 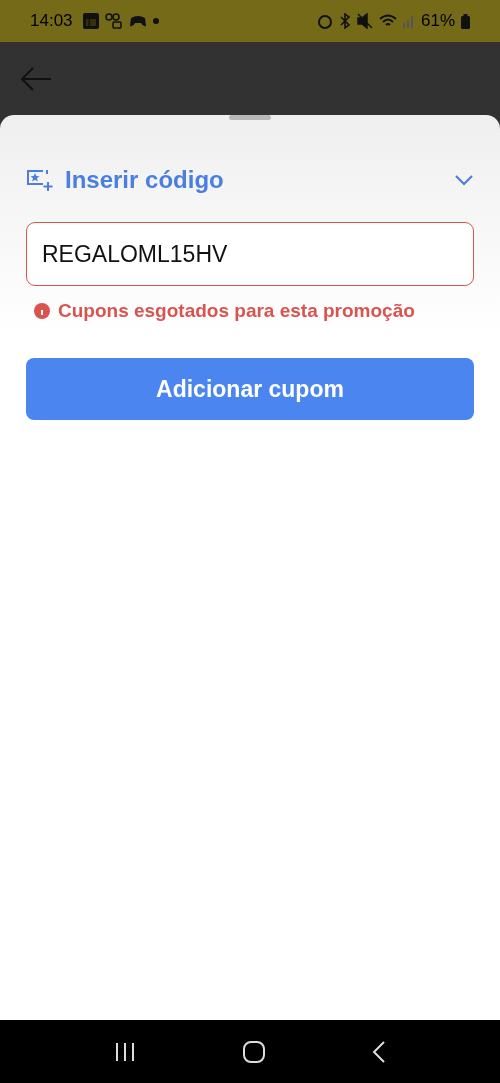 What do you see at coordinates (437, 21) in the screenshot?
I see `battery-percent: 61%` at bounding box center [437, 21].